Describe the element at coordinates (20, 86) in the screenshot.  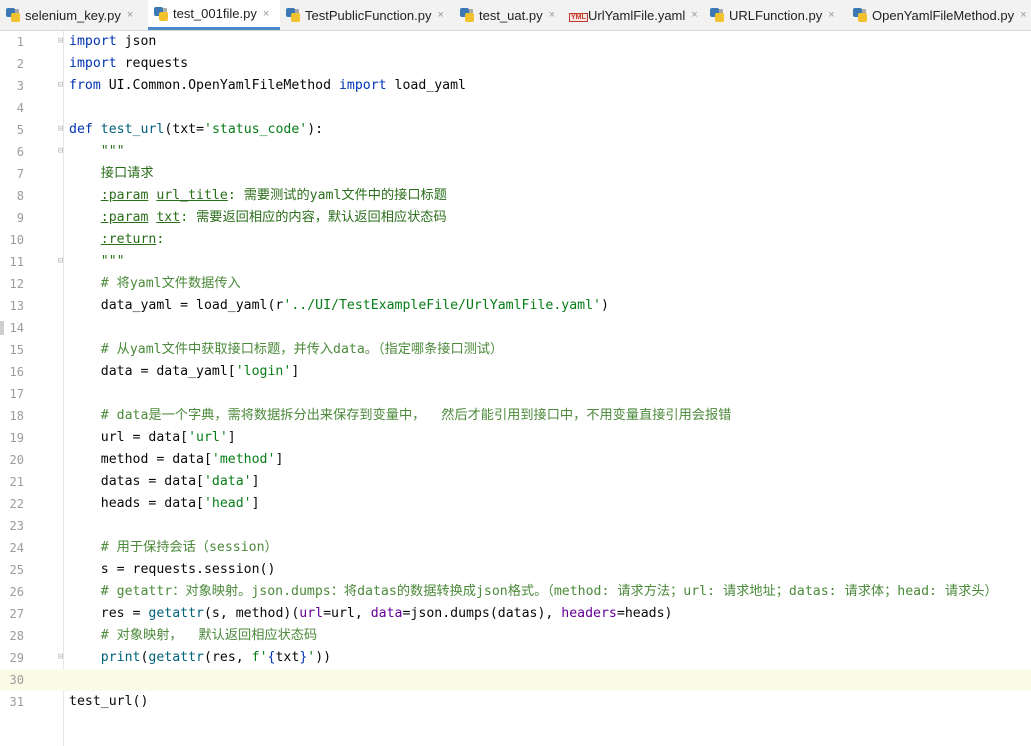
I see `line-number: 3` at that location.